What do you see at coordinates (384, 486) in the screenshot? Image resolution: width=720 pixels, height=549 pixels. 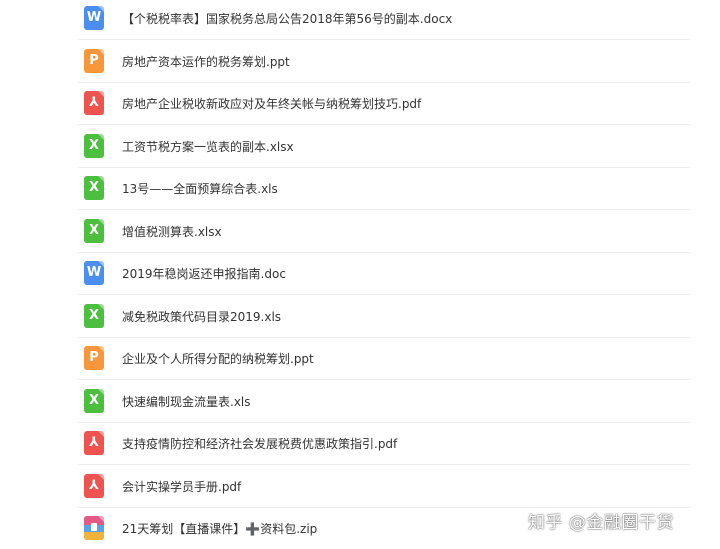 I see `file-item: ⅄ 会计实操学员手册.pdf` at bounding box center [384, 486].